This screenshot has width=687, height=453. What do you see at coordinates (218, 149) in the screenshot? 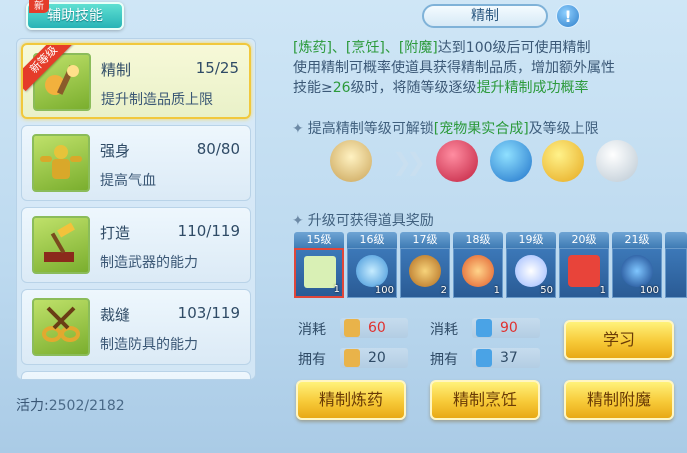
I see `skill-count: 80/80` at bounding box center [218, 149].